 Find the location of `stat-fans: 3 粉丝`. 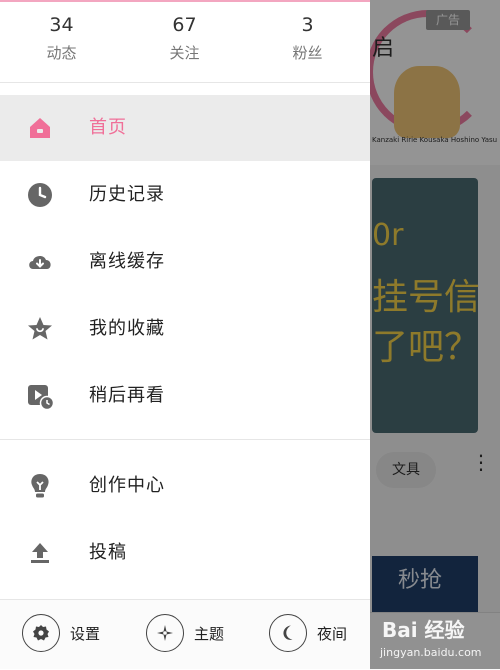

stat-fans: 3 粉丝 is located at coordinates (307, 36).